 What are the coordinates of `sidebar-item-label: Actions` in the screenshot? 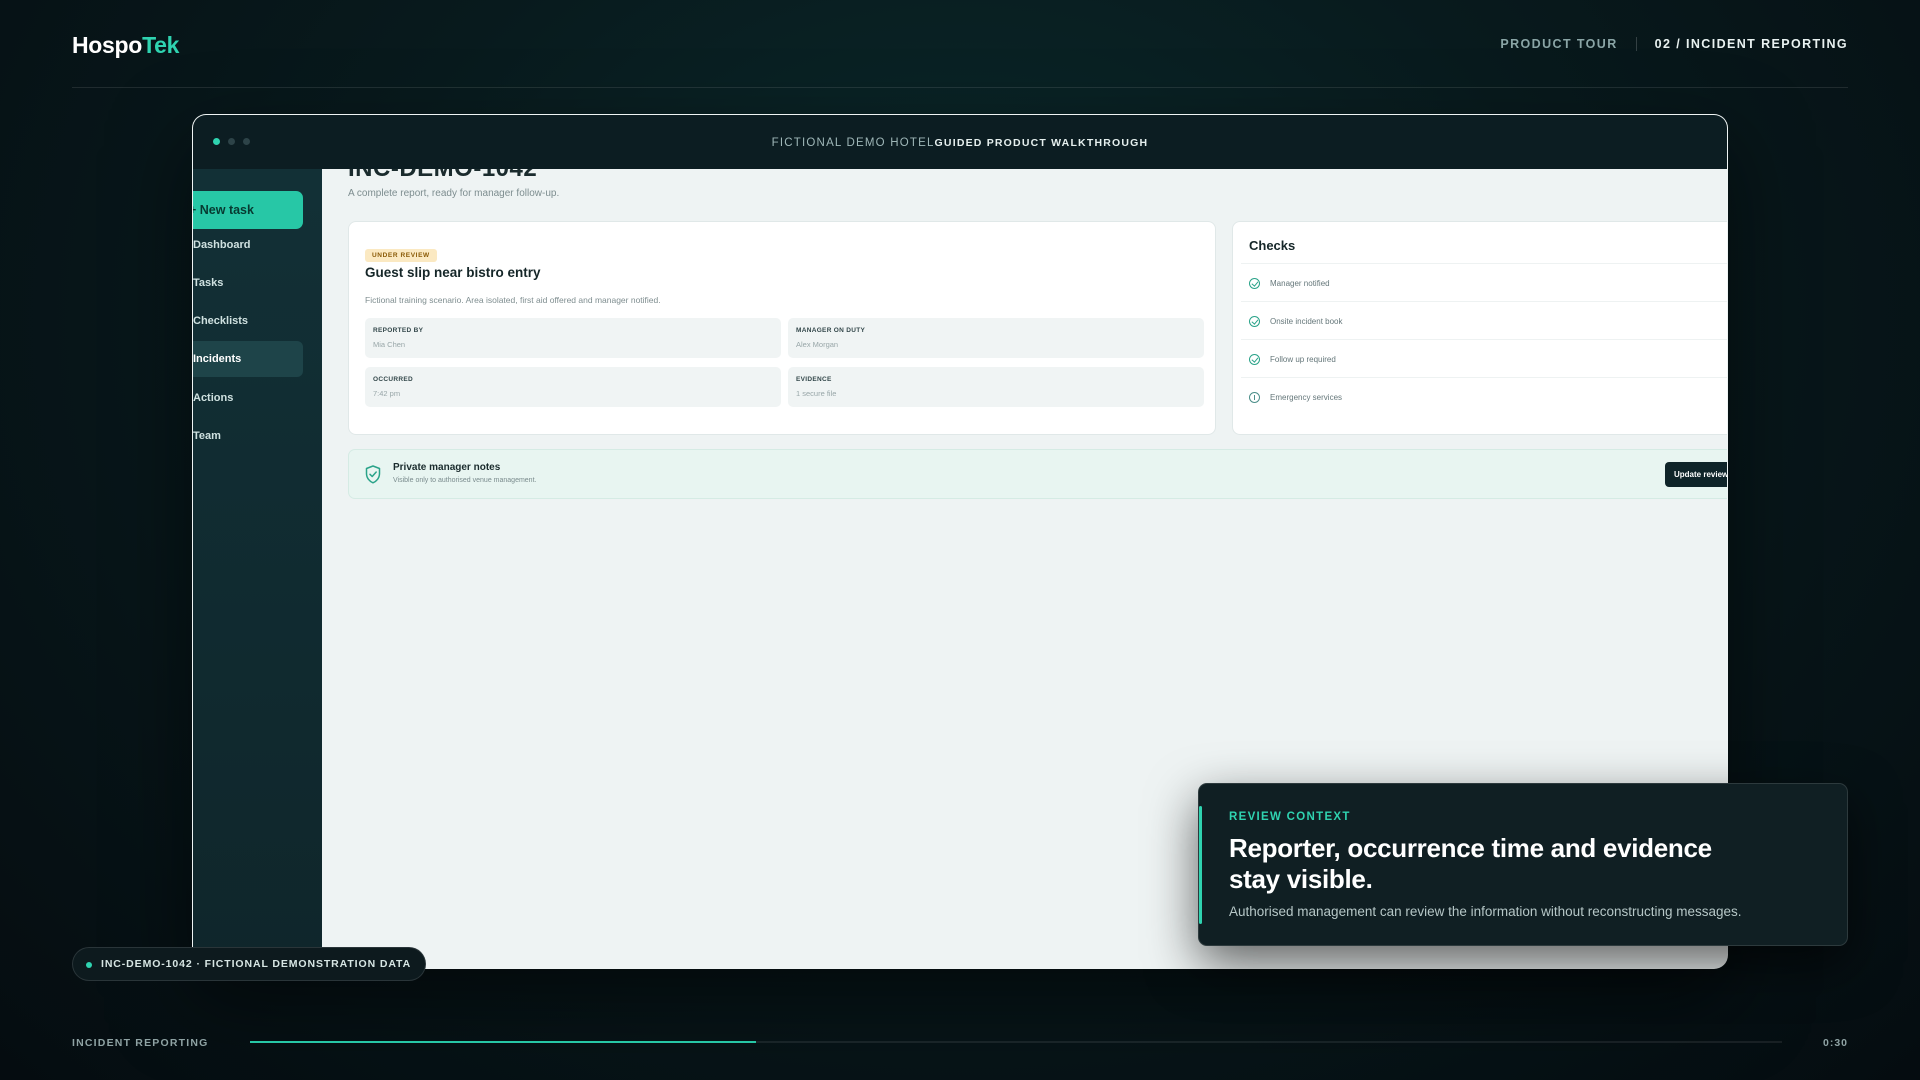 It's located at (213, 398).